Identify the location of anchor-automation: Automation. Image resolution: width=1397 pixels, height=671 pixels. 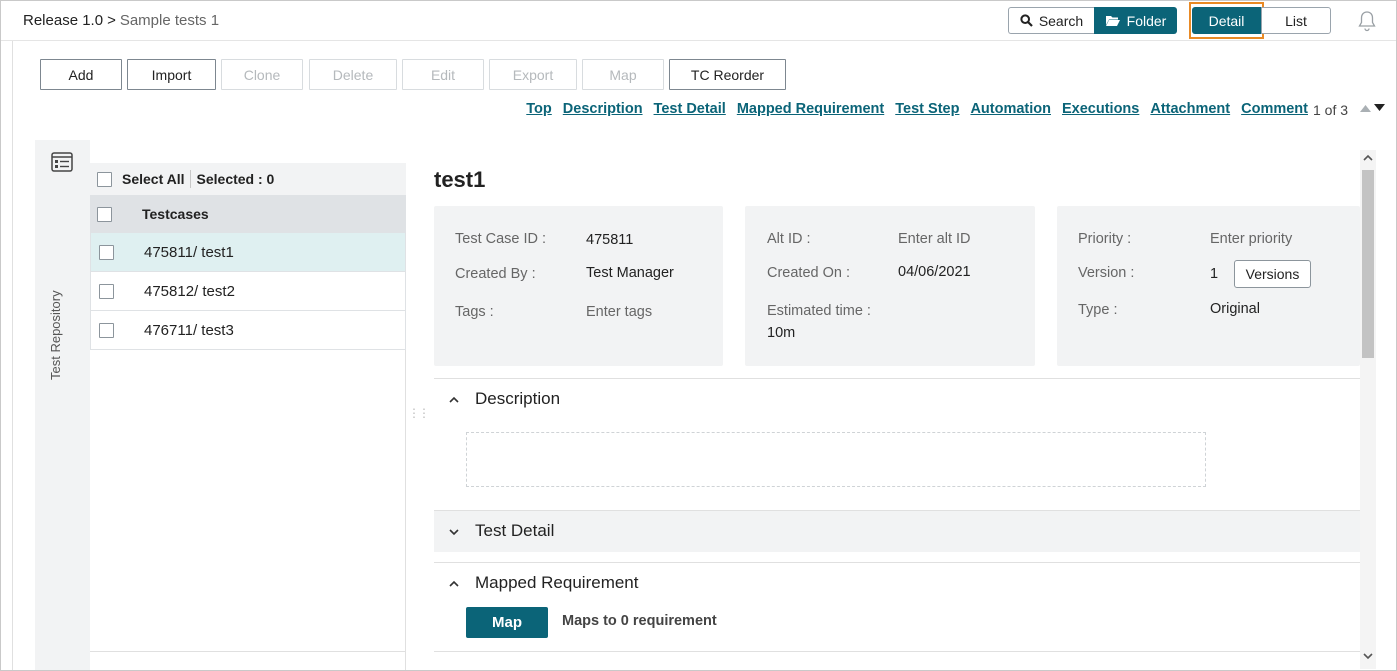
(1010, 109).